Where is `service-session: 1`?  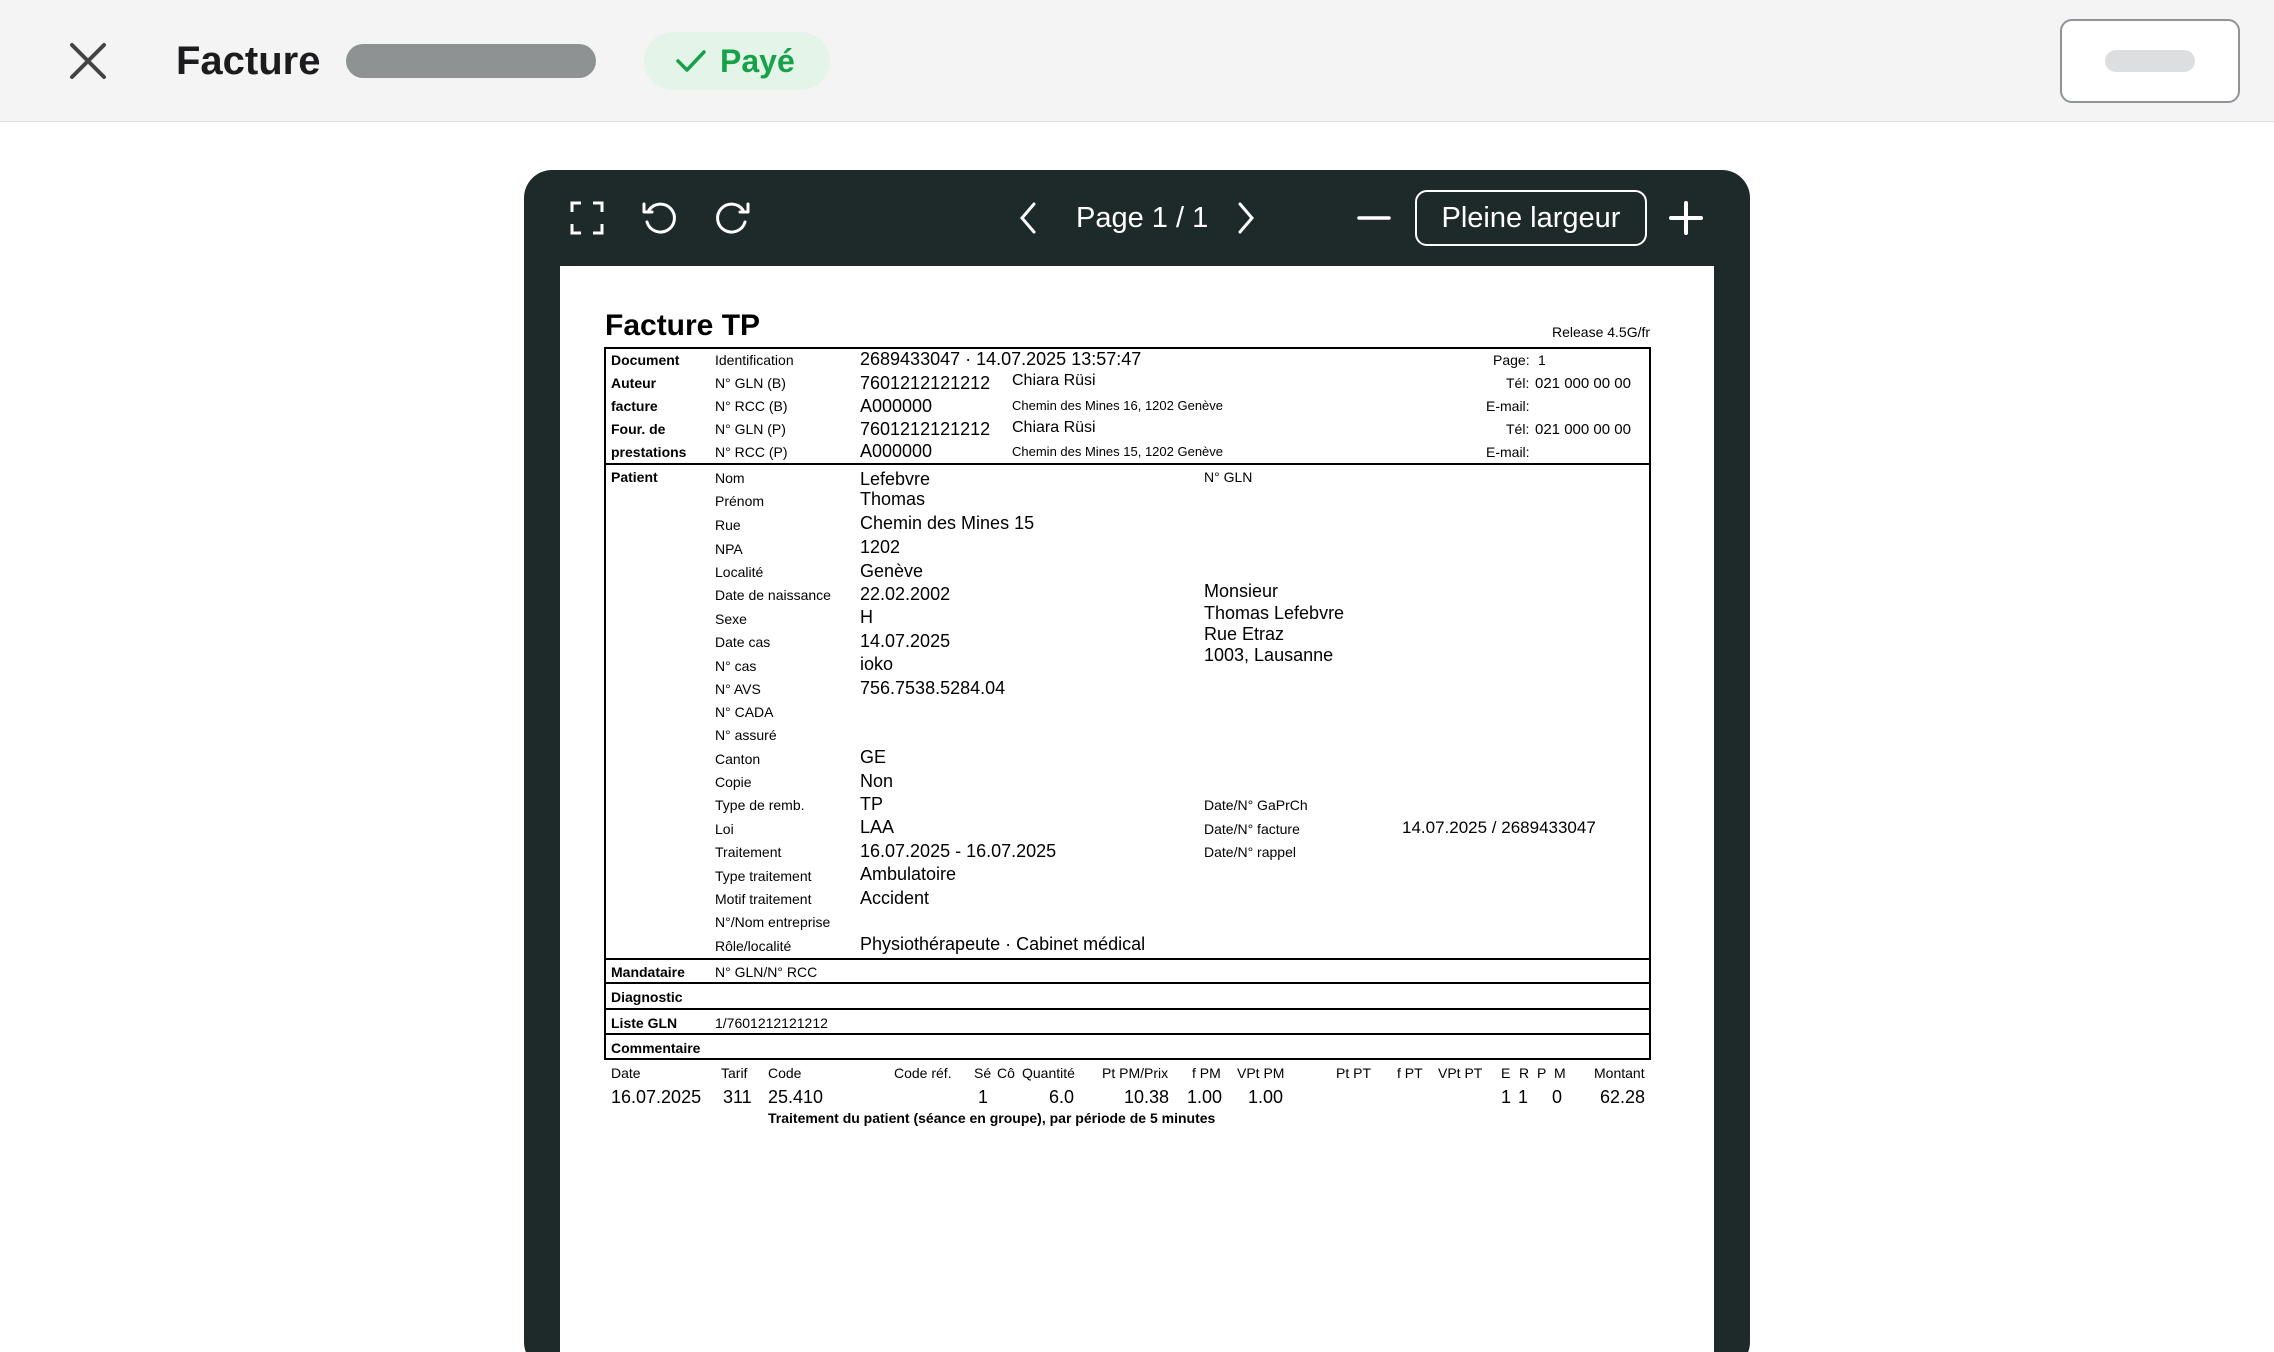
service-session: 1 is located at coordinates (983, 1097).